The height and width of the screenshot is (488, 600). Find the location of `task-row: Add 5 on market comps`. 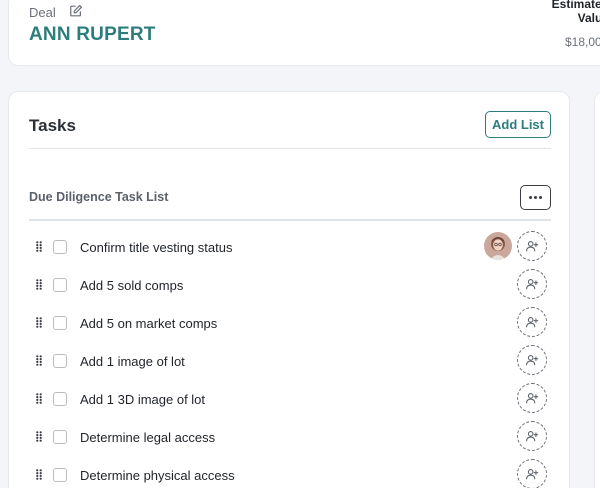

task-row: Add 5 on market comps is located at coordinates (290, 324).